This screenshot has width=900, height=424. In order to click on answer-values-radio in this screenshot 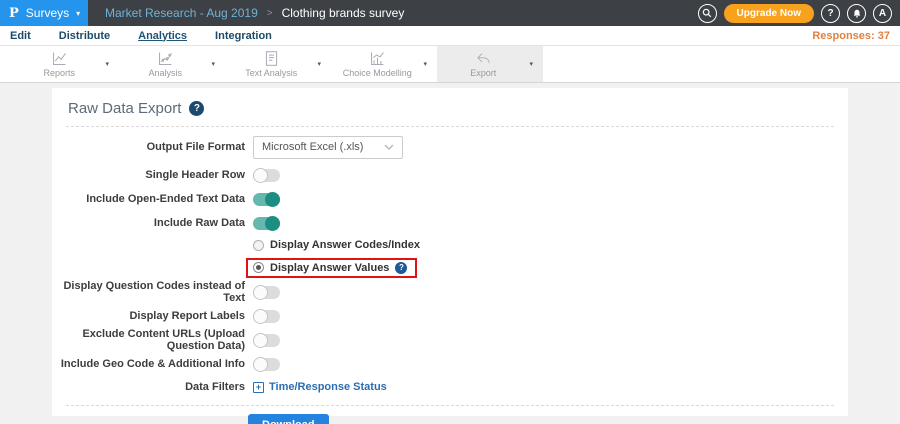, I will do `click(258, 267)`.